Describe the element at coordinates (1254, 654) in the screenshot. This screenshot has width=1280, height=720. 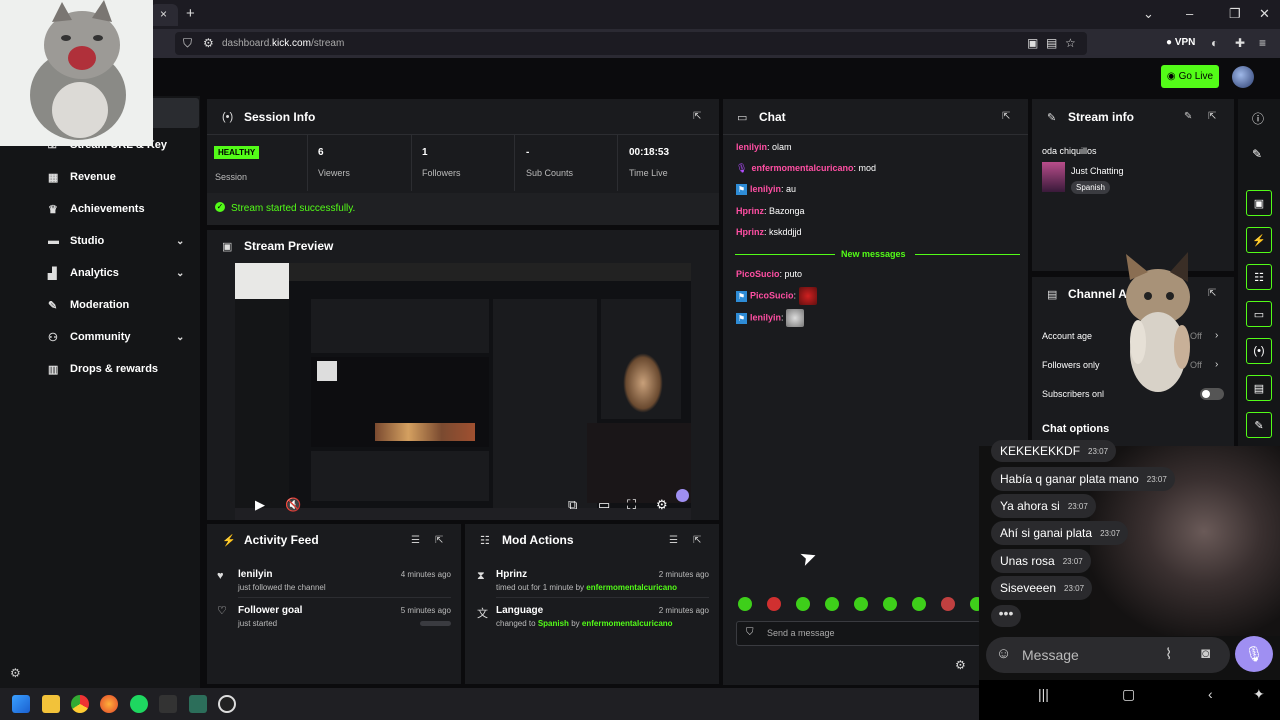
I see `mic-button: 🎙` at that location.